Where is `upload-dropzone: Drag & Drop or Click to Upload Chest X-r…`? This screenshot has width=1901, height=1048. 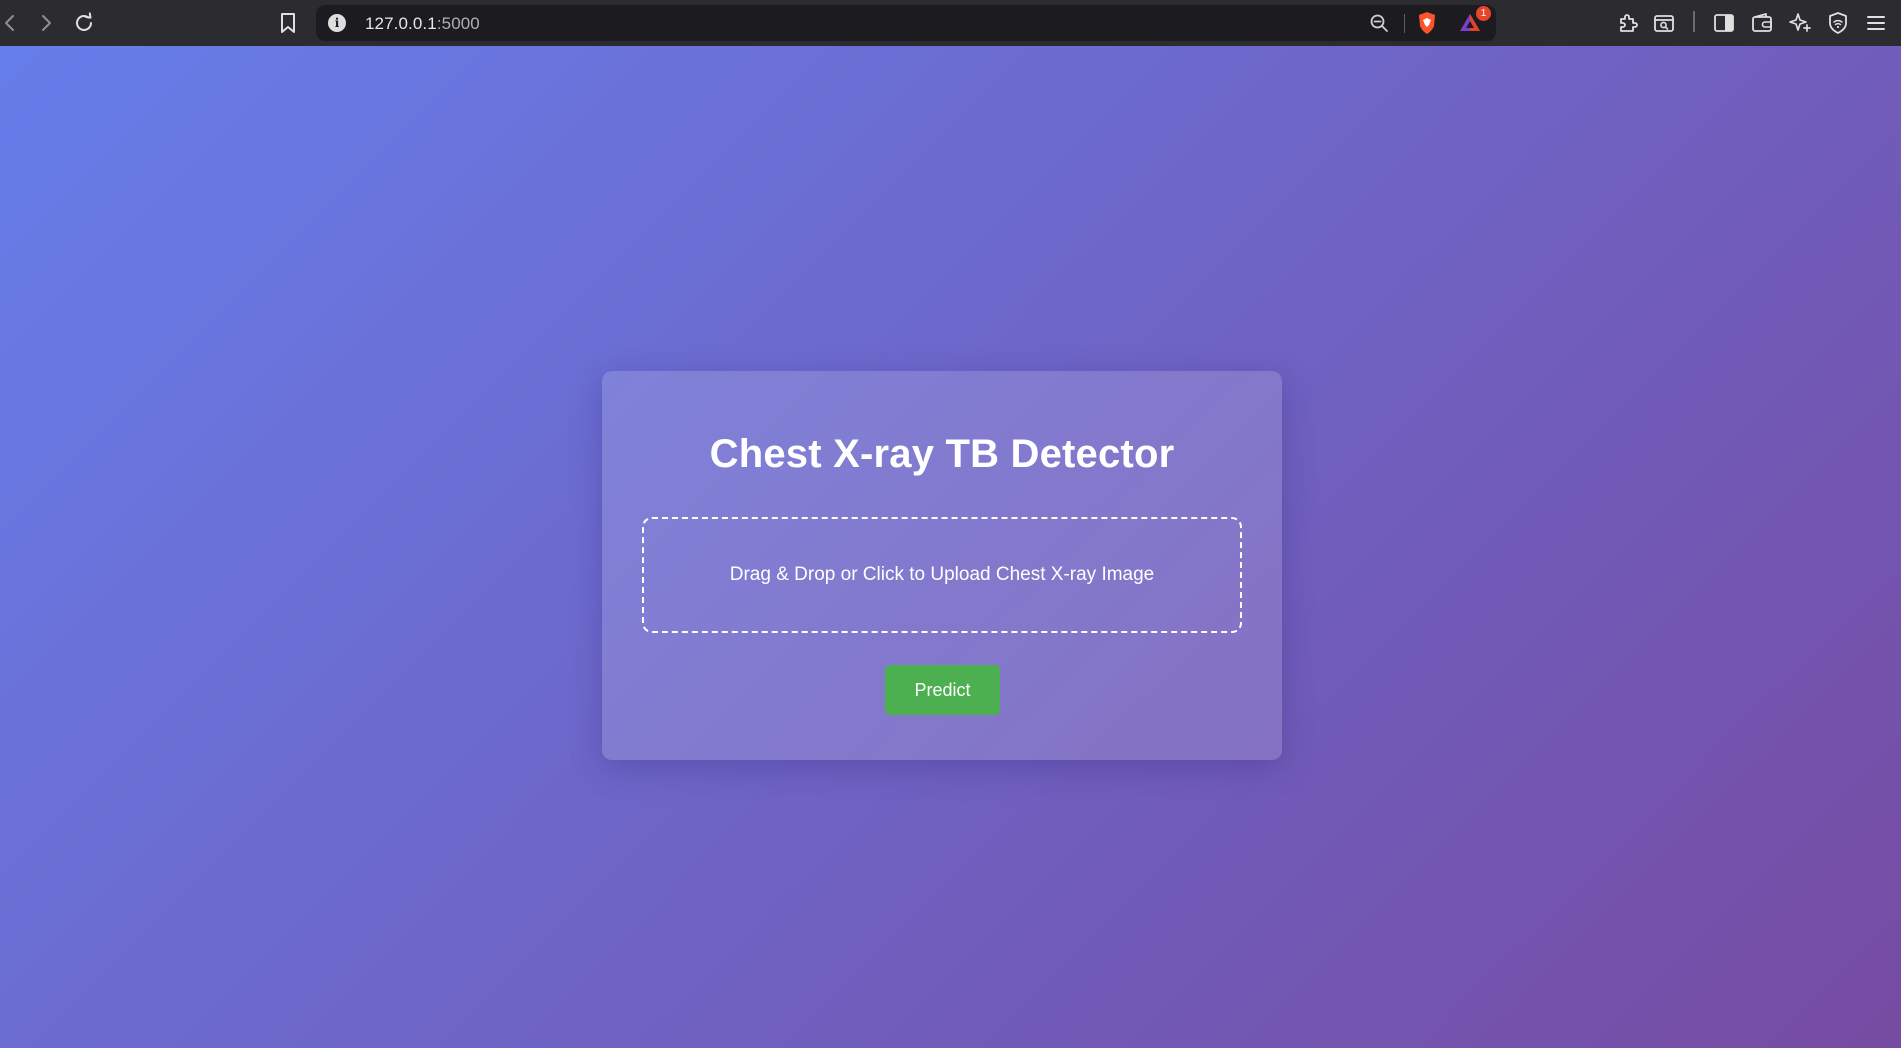
upload-dropzone: Drag & Drop or Click to Upload Chest X-r… is located at coordinates (942, 575).